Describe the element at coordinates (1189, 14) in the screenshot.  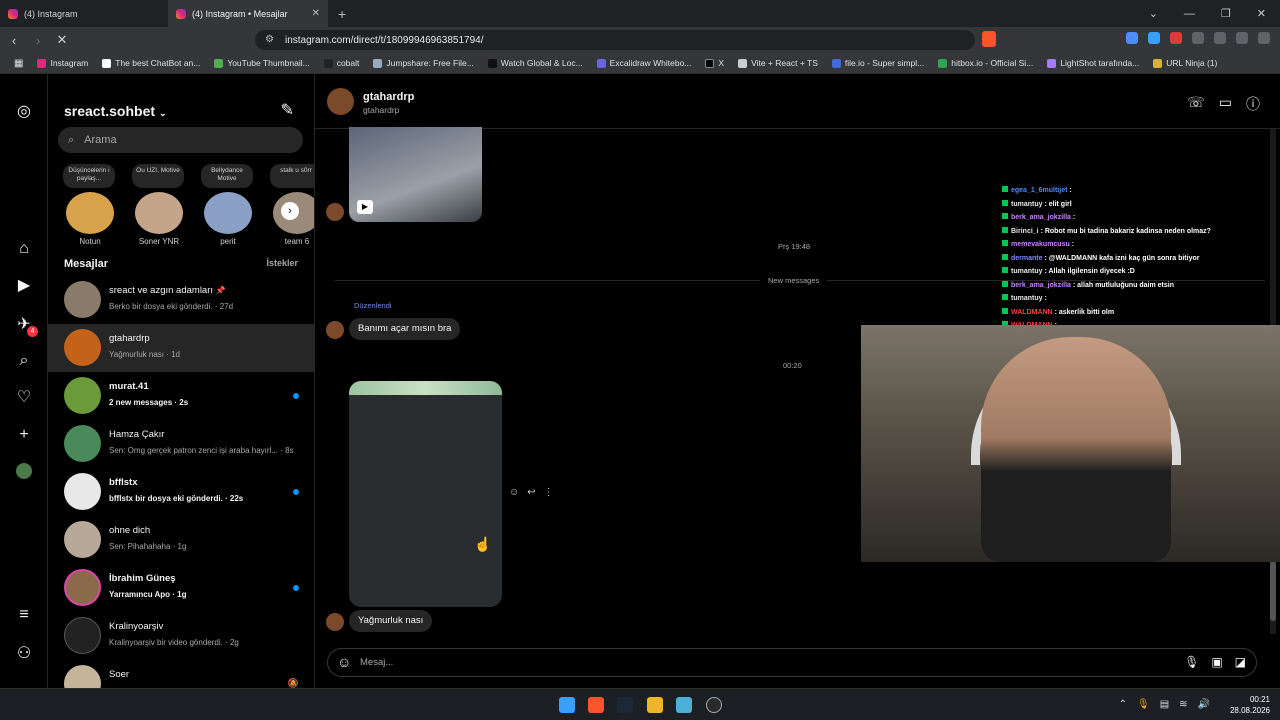
I see `minimize-button: —` at that location.